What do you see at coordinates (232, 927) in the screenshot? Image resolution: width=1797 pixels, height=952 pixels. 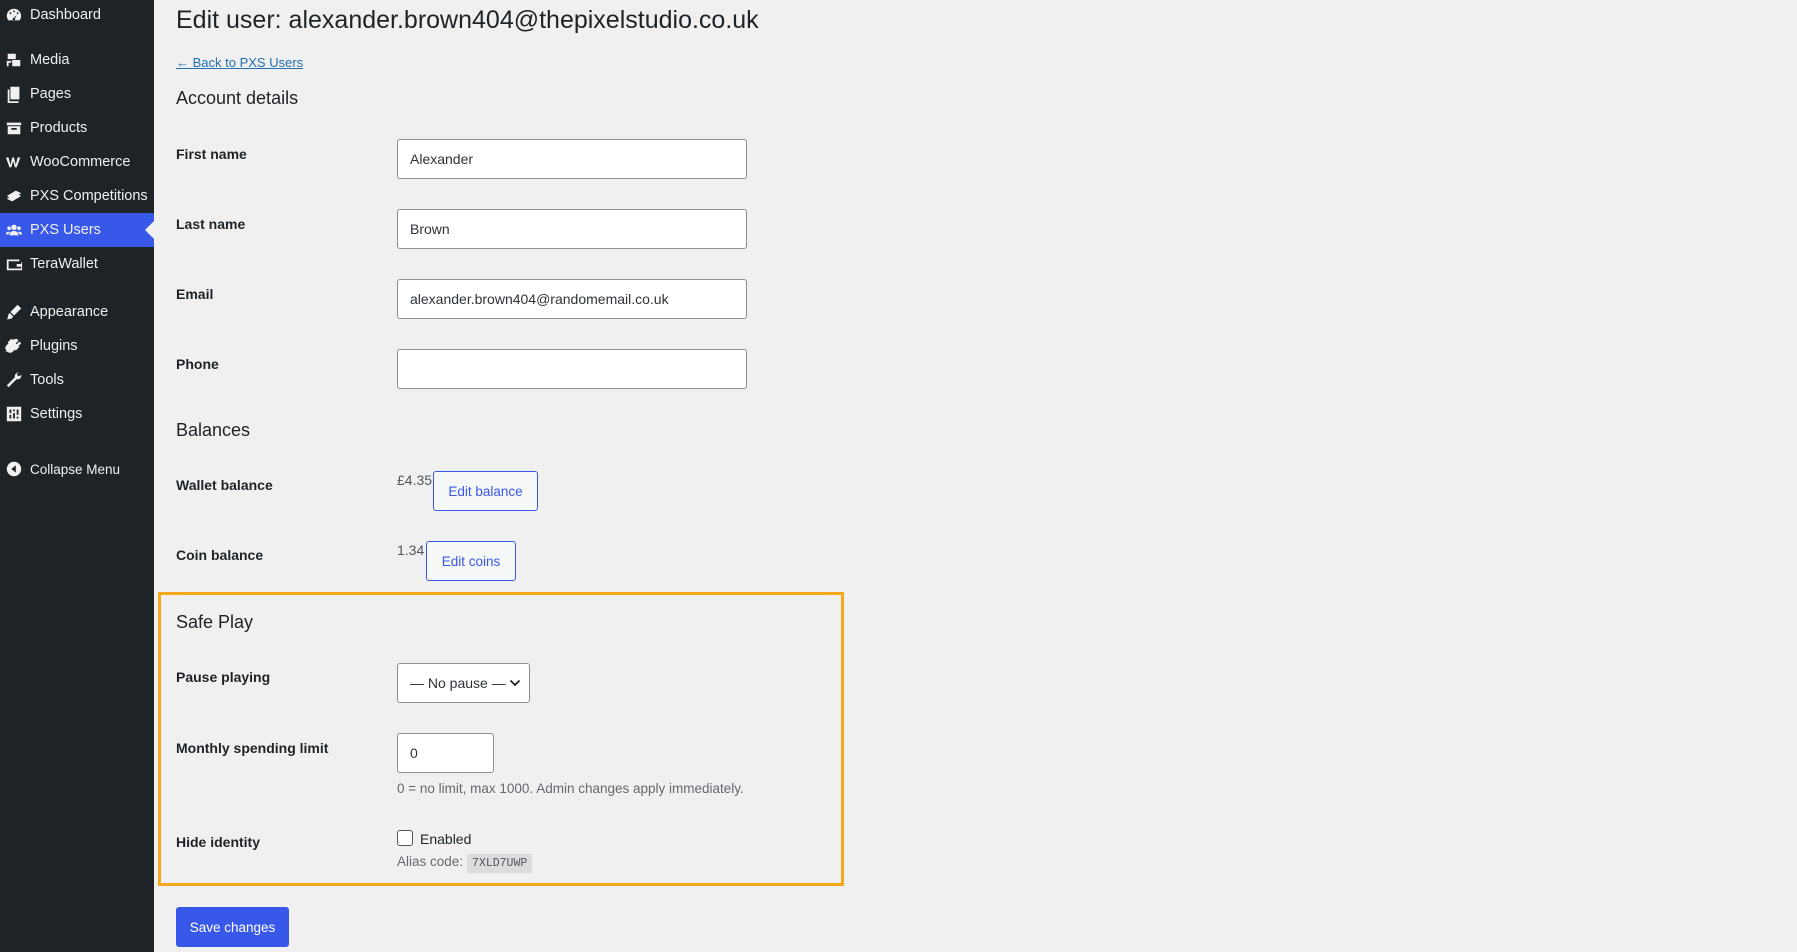 I see `save-changes-button: Save changes` at bounding box center [232, 927].